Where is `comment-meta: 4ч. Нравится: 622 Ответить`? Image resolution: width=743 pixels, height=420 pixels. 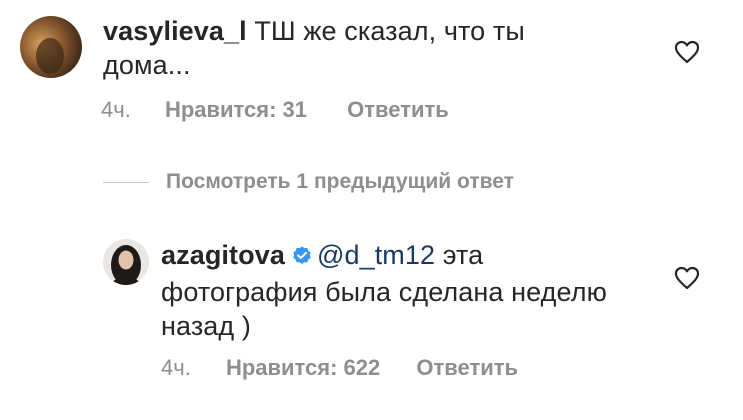 comment-meta: 4ч. Нравится: 622 Ответить is located at coordinates (339, 368).